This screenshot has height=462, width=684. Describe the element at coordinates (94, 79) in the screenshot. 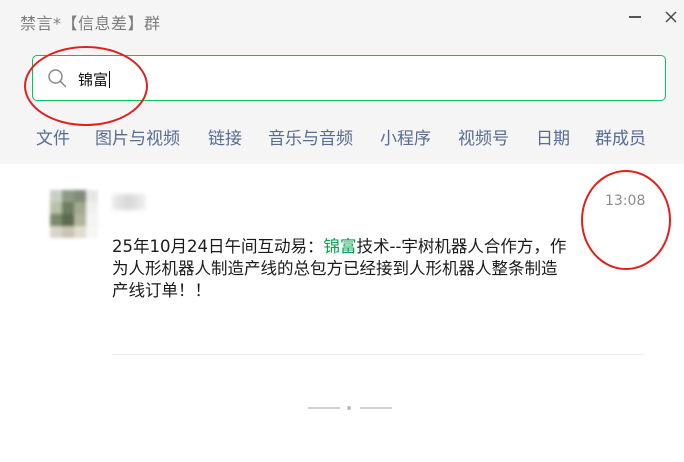

I see `search-query: 锦富` at that location.